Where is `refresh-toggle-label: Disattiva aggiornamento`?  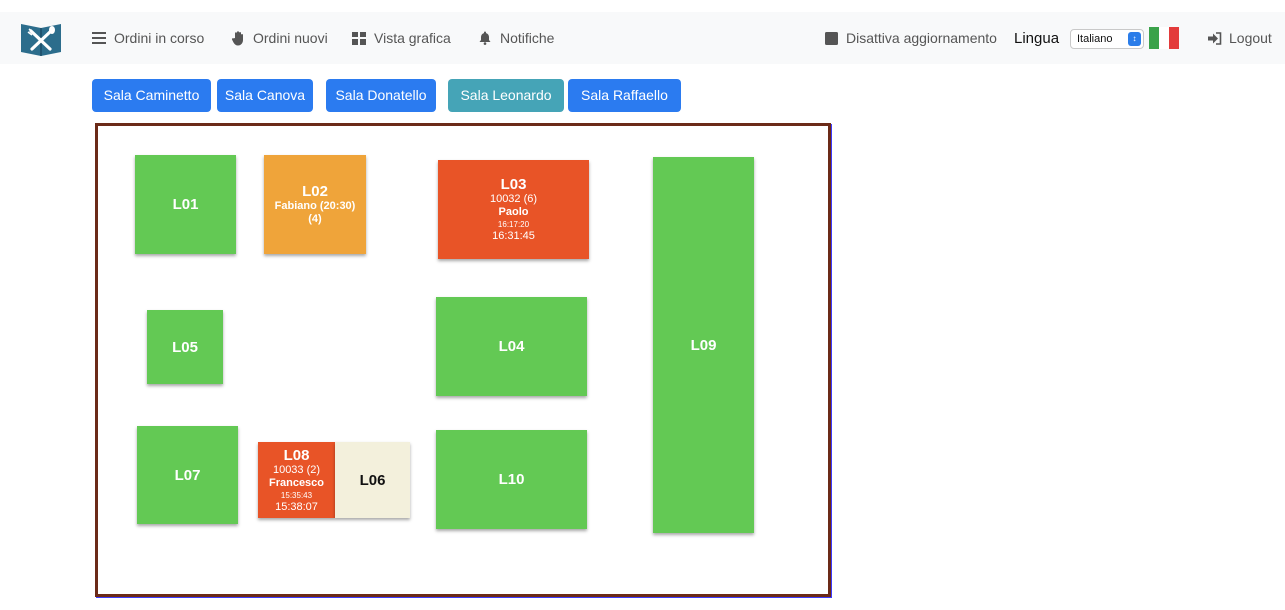 refresh-toggle-label: Disattiva aggiornamento is located at coordinates (921, 38).